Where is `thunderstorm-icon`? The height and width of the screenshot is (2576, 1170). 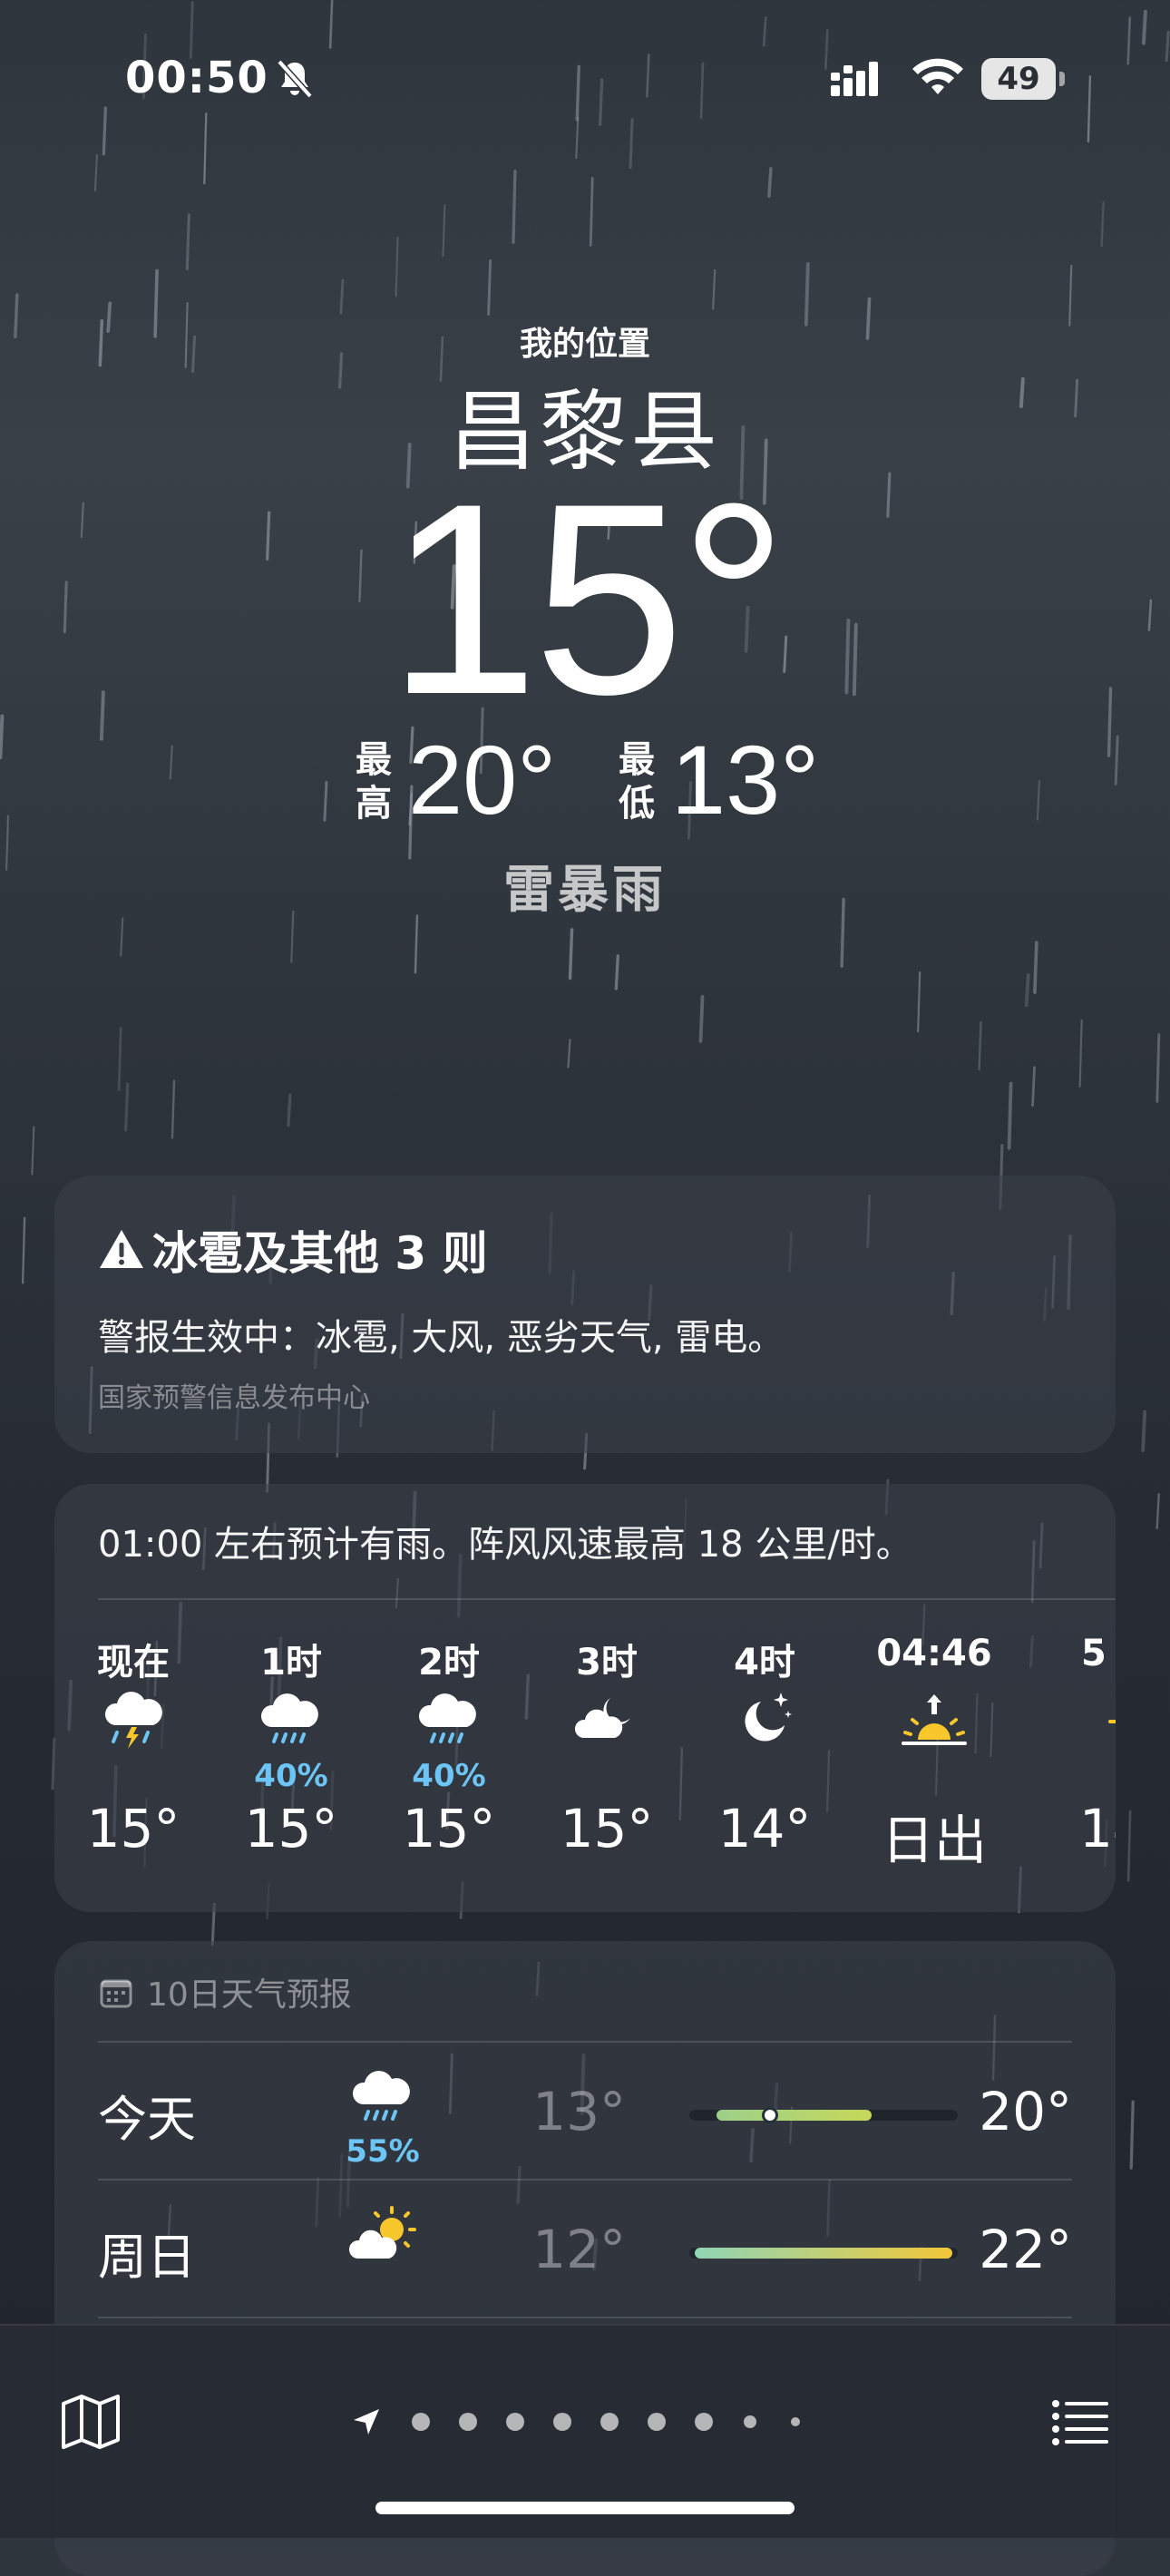 thunderstorm-icon is located at coordinates (133, 1720).